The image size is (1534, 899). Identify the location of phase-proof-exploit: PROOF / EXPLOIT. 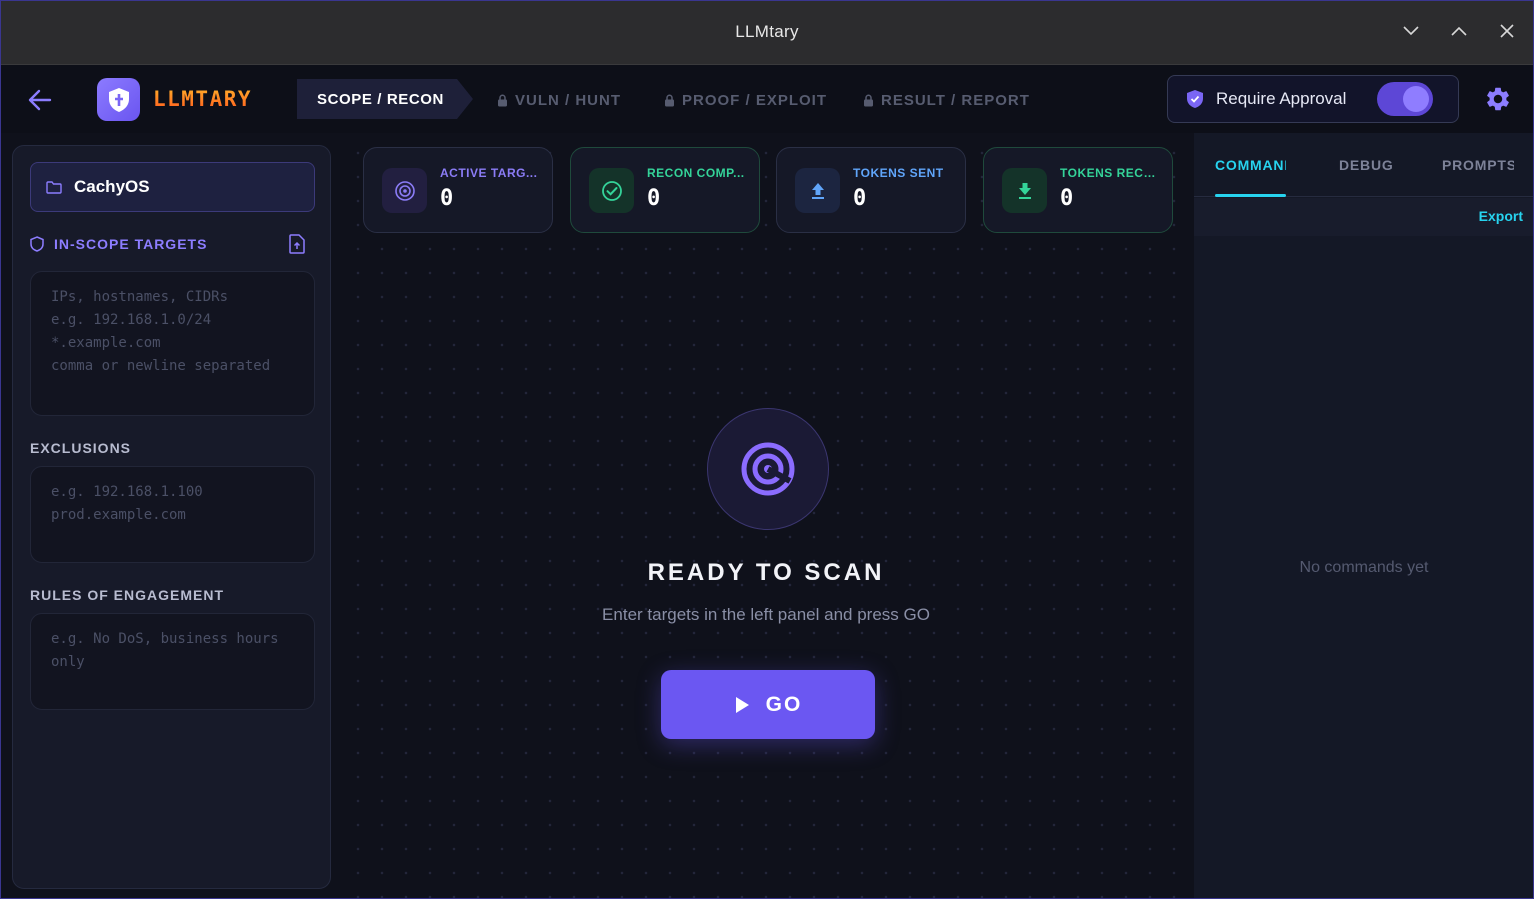
(745, 100).